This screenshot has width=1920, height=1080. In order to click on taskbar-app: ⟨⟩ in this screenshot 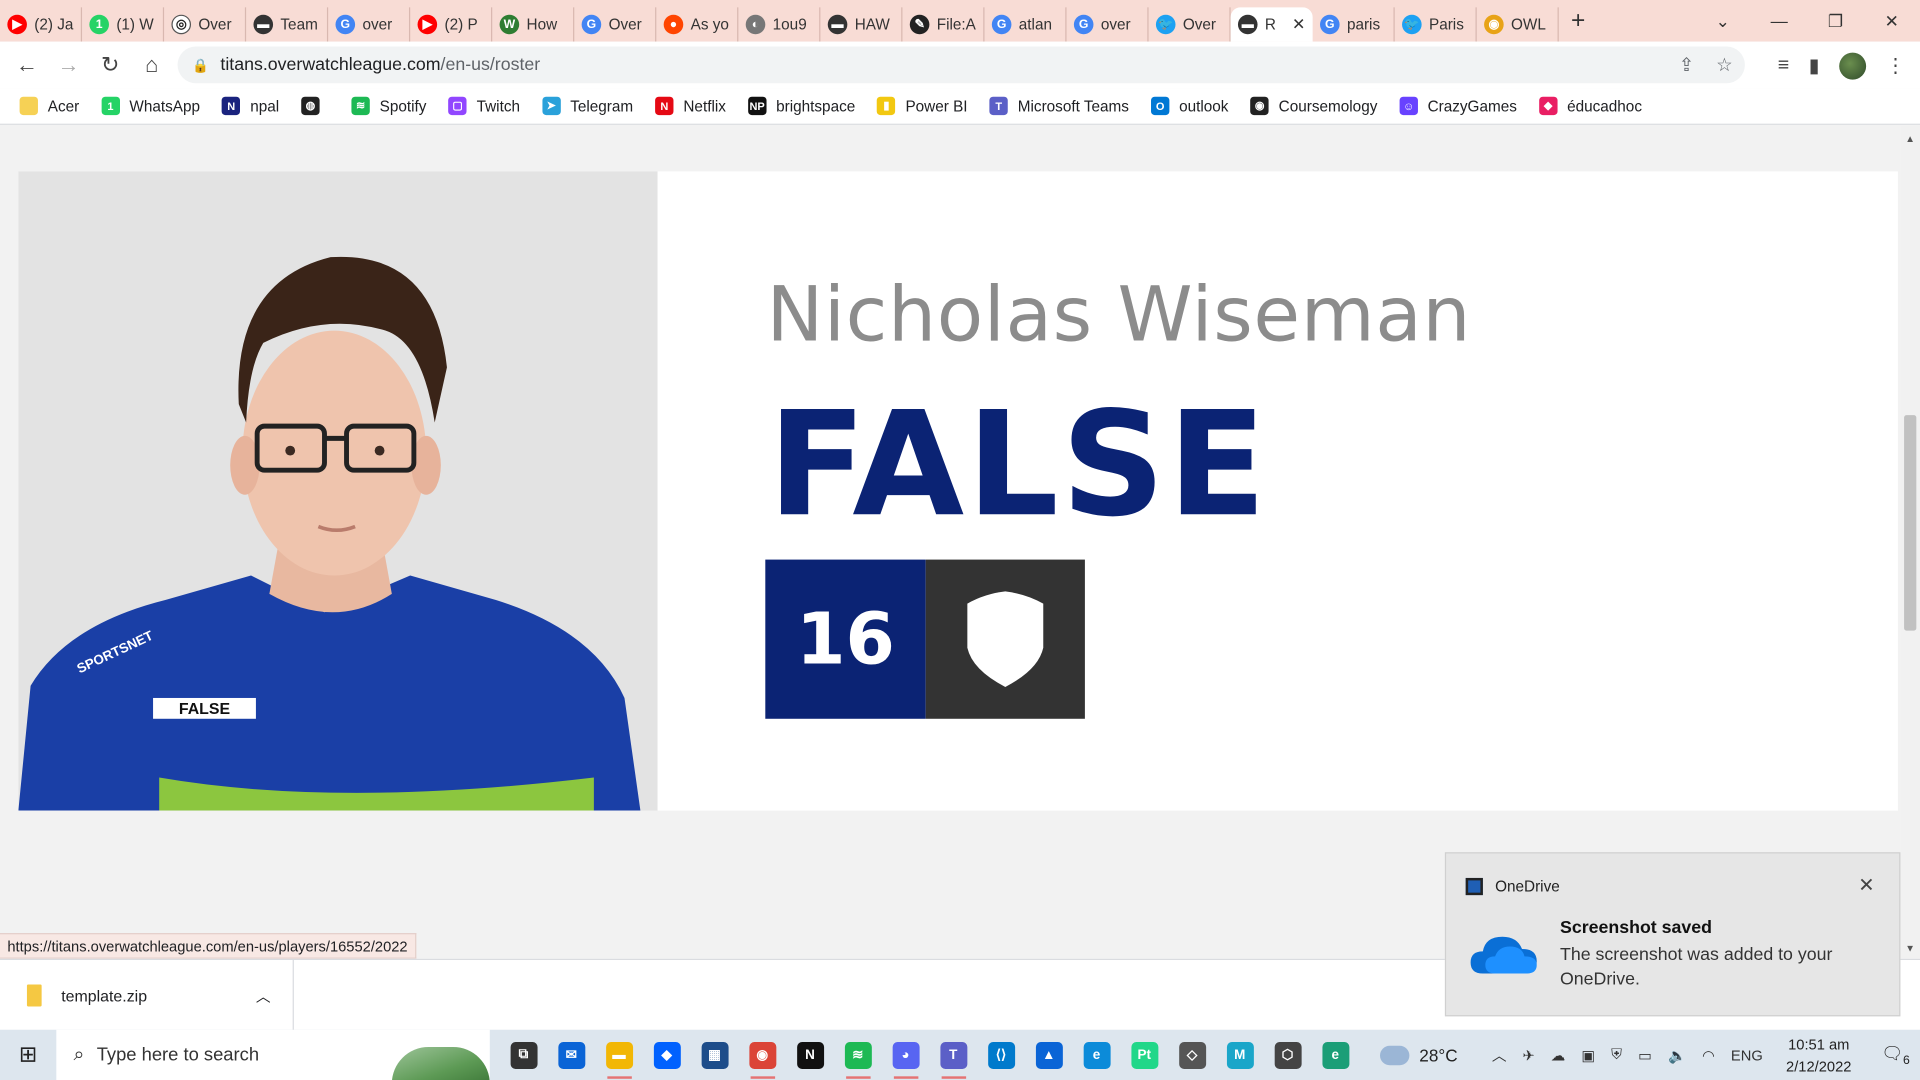, I will do `click(1001, 1055)`.